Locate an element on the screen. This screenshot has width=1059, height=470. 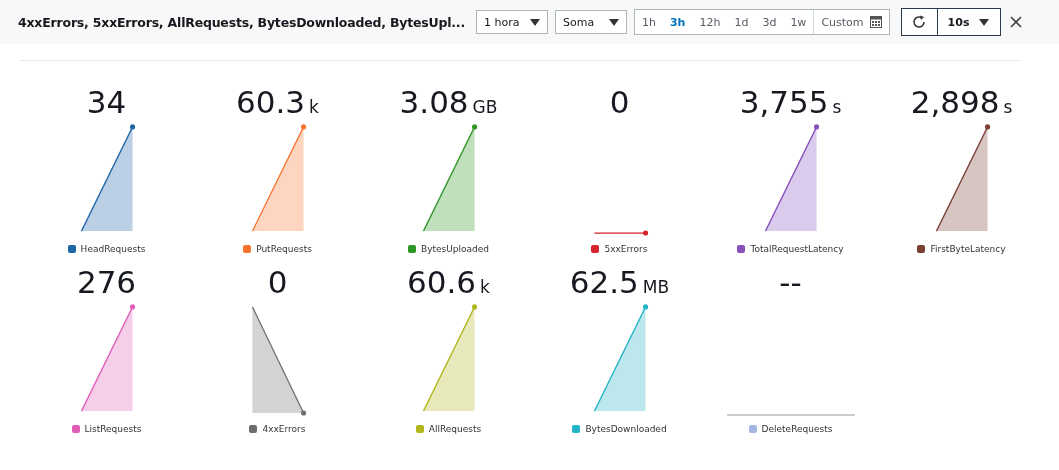
metric-value: 2,898 is located at coordinates (955, 102).